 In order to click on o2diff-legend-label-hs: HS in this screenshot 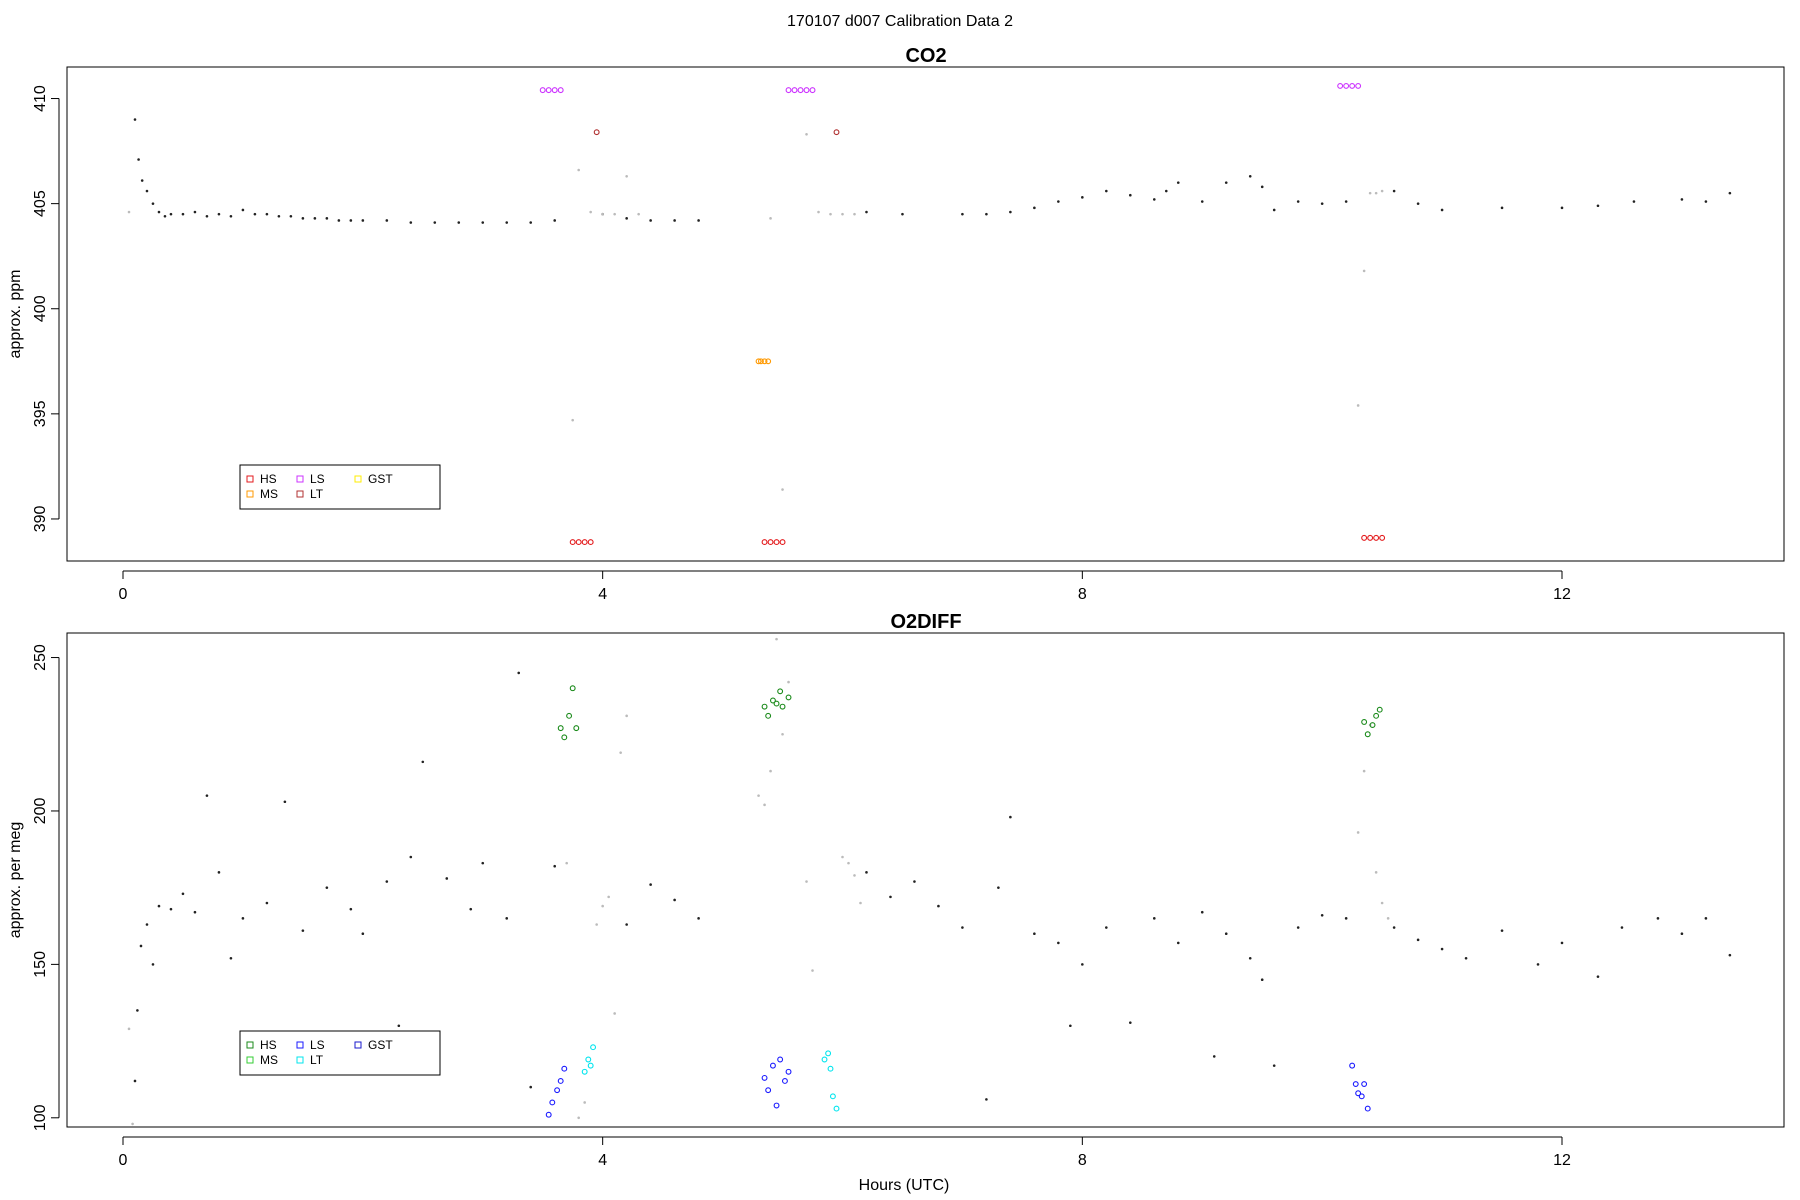, I will do `click(268, 1045)`.